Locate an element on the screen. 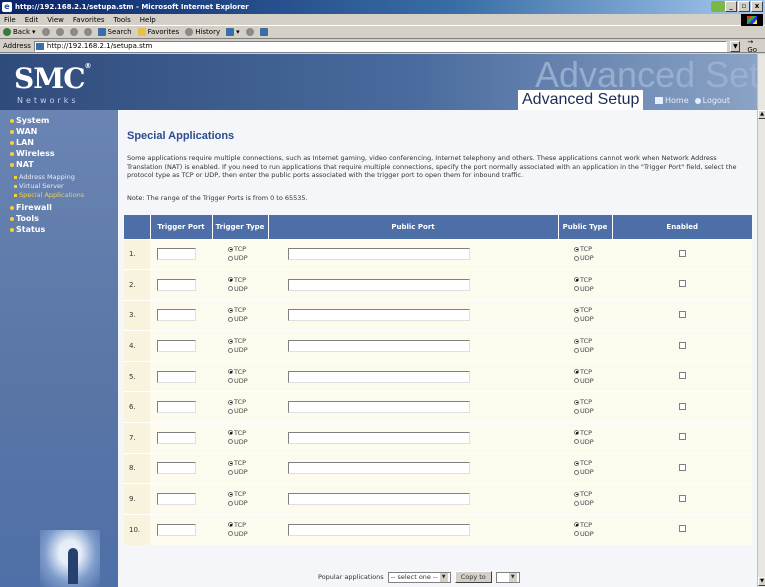 This screenshot has height=587, width=765. scroll-down-button: ▼ is located at coordinates (761, 581).